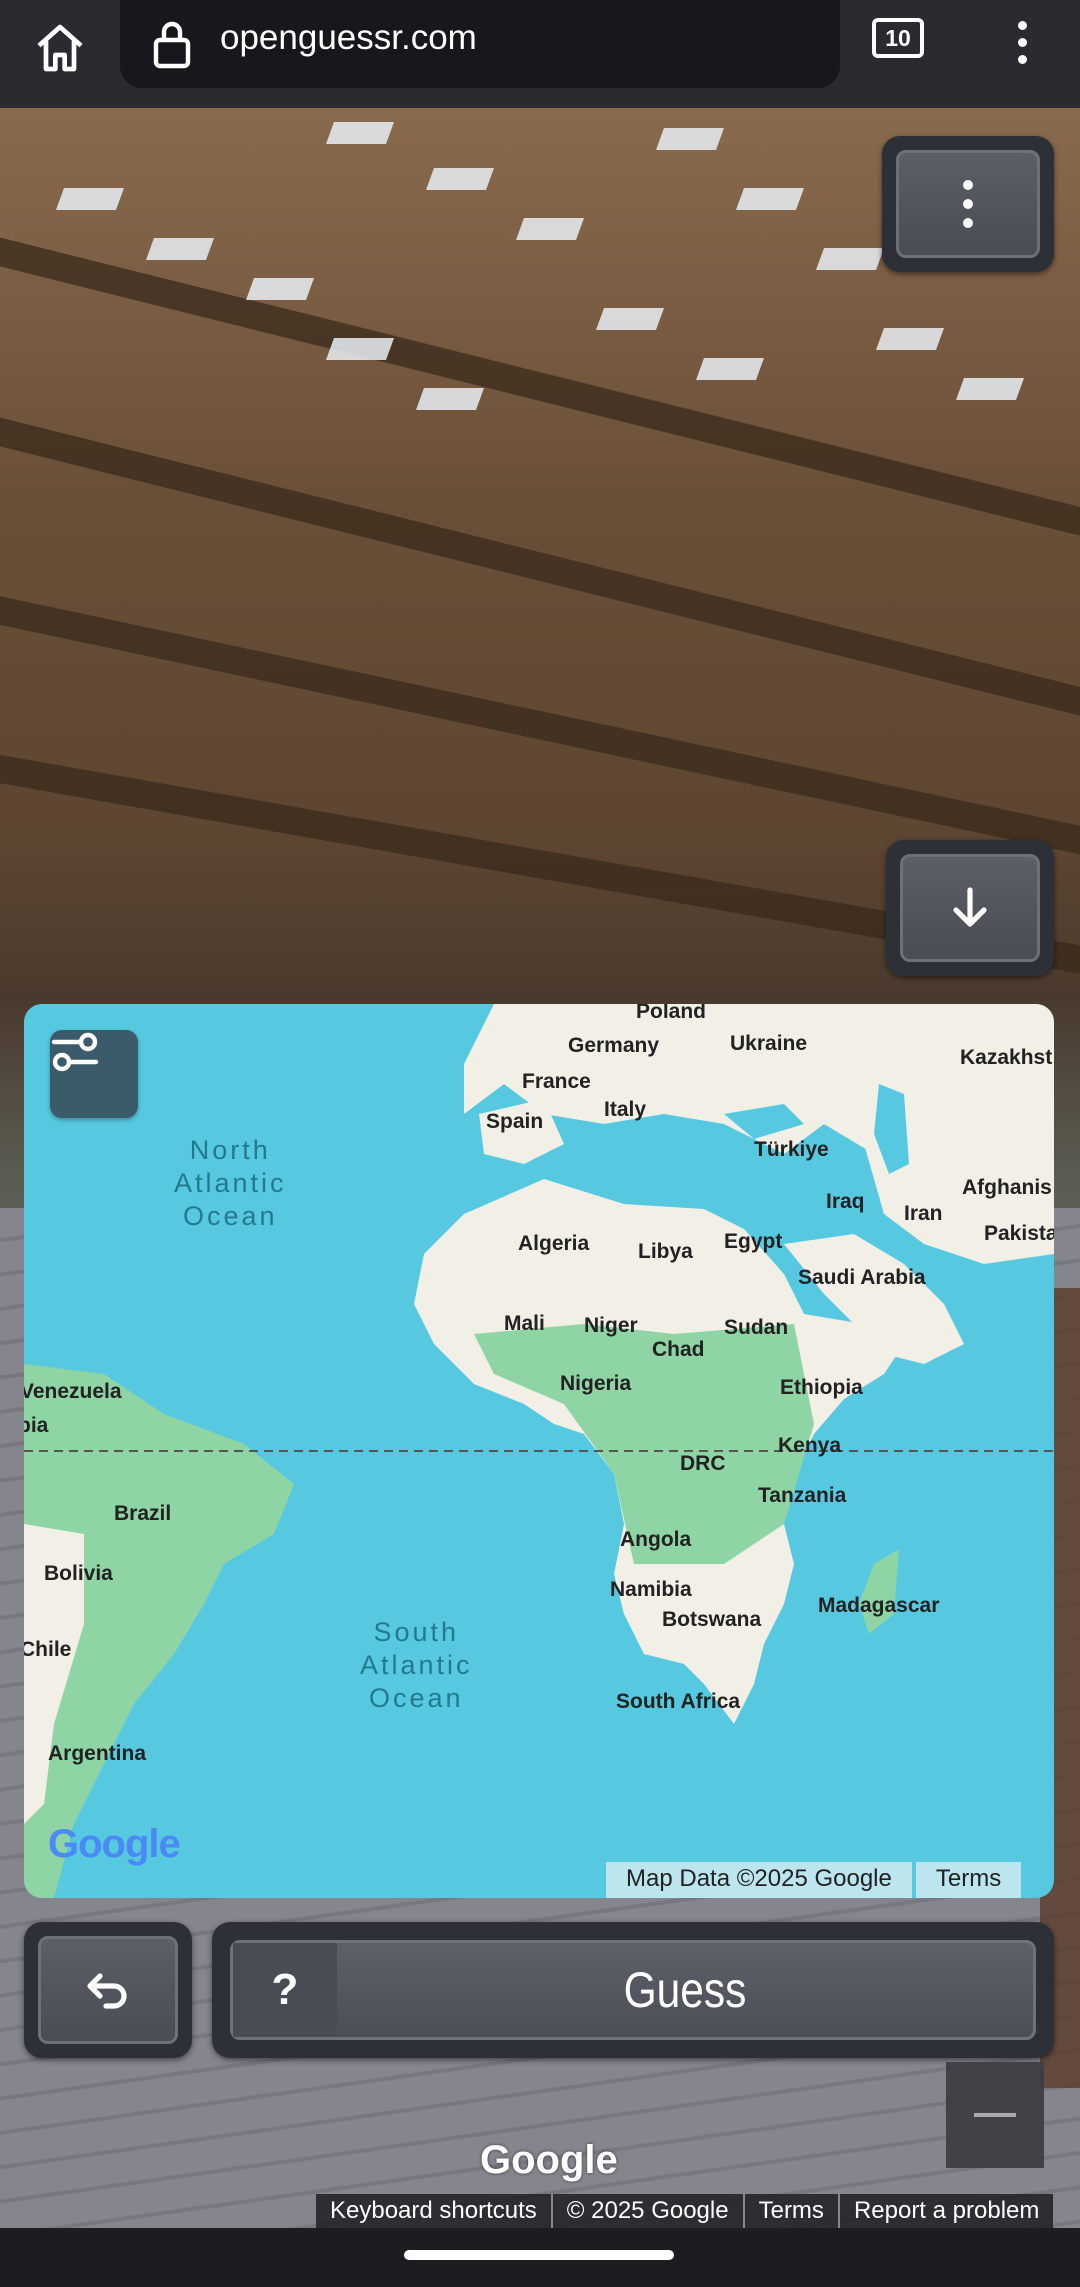 The image size is (1080, 2287). What do you see at coordinates (862, 1277) in the screenshot?
I see `map-label-saudi-arabia: Saudi Arabia` at bounding box center [862, 1277].